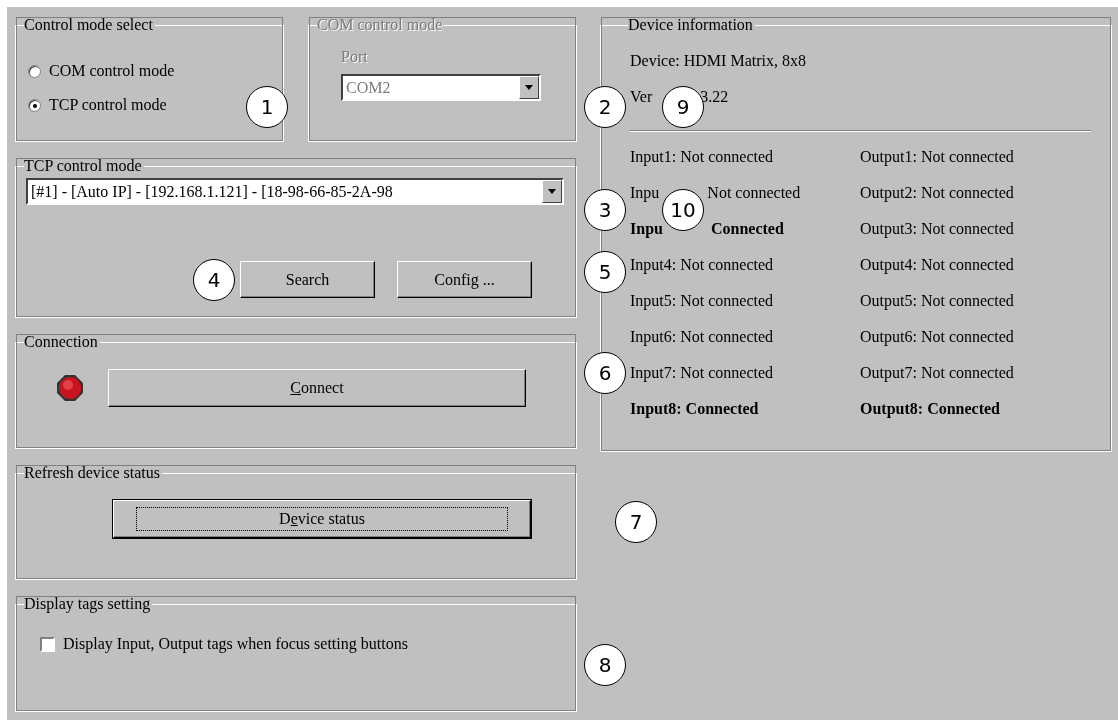 This screenshot has width=1118, height=720. What do you see at coordinates (88, 604) in the screenshot?
I see `group-title: Display tags setting` at bounding box center [88, 604].